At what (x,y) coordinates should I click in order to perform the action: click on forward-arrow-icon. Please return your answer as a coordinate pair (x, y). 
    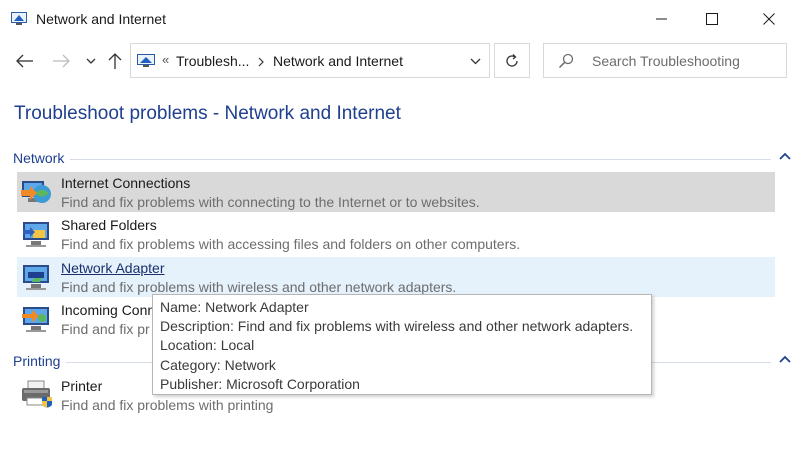
    Looking at the image, I should click on (61, 61).